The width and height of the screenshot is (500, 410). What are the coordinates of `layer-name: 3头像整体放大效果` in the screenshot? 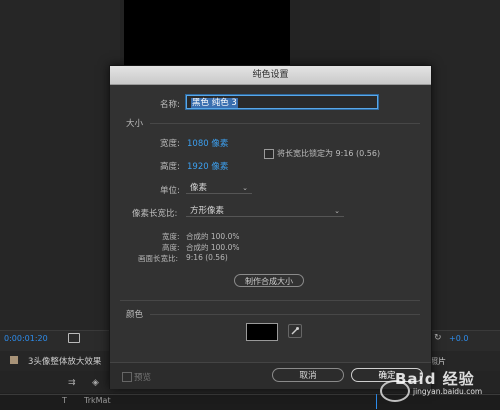 It's located at (64, 361).